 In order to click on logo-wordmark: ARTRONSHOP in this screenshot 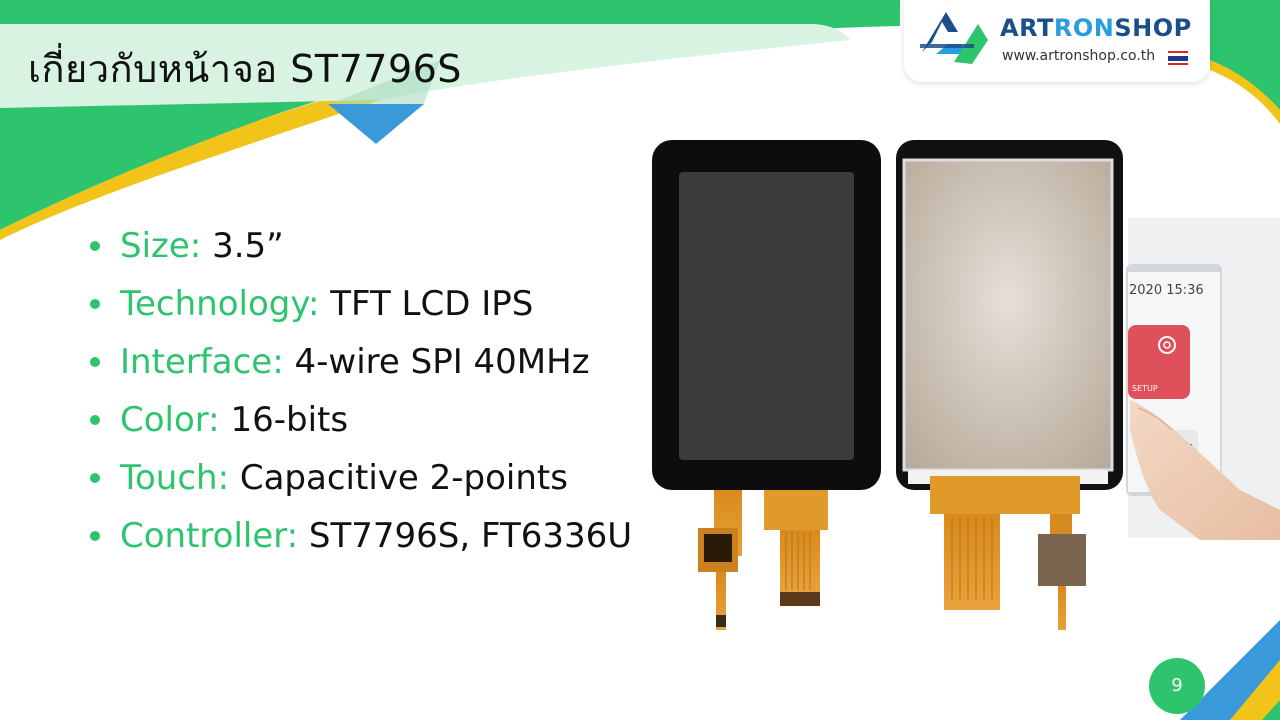, I will do `click(1096, 28)`.